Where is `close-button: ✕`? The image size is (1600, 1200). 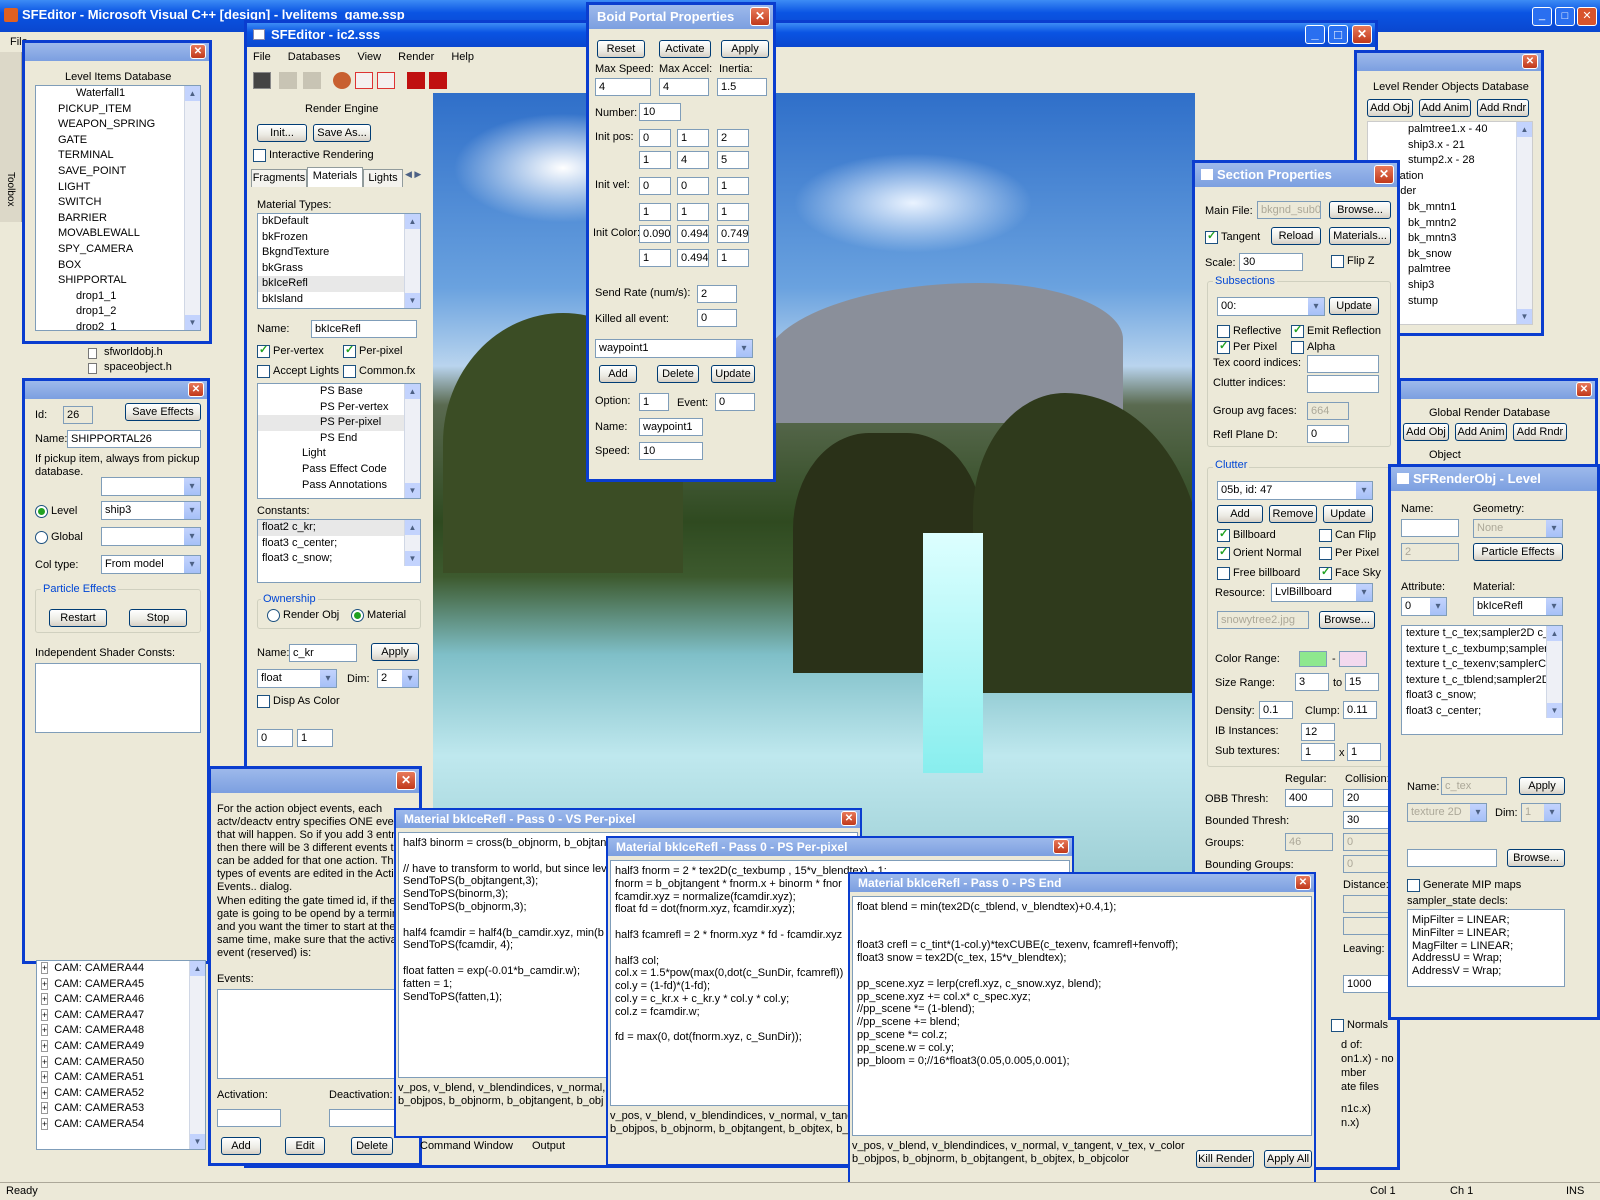
close-button: ✕ is located at coordinates (1362, 34).